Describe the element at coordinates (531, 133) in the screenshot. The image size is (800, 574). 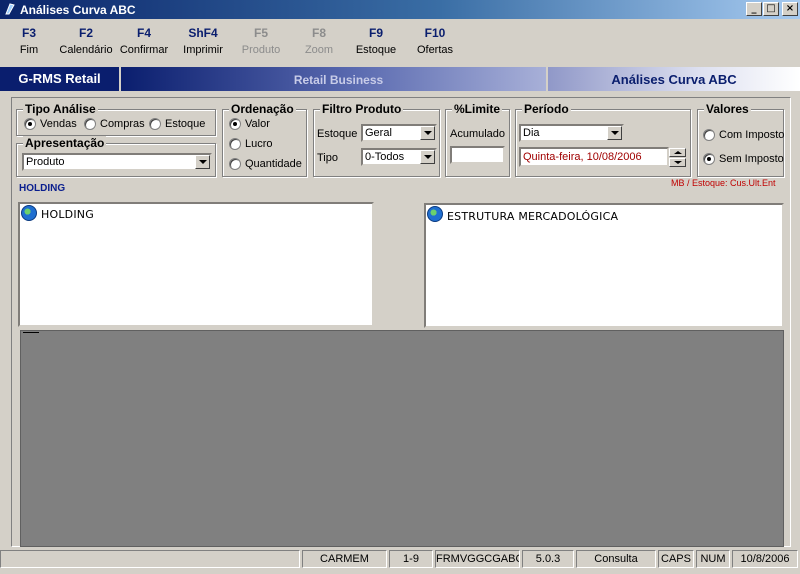
I see `periodo-type-value: Dia` at that location.